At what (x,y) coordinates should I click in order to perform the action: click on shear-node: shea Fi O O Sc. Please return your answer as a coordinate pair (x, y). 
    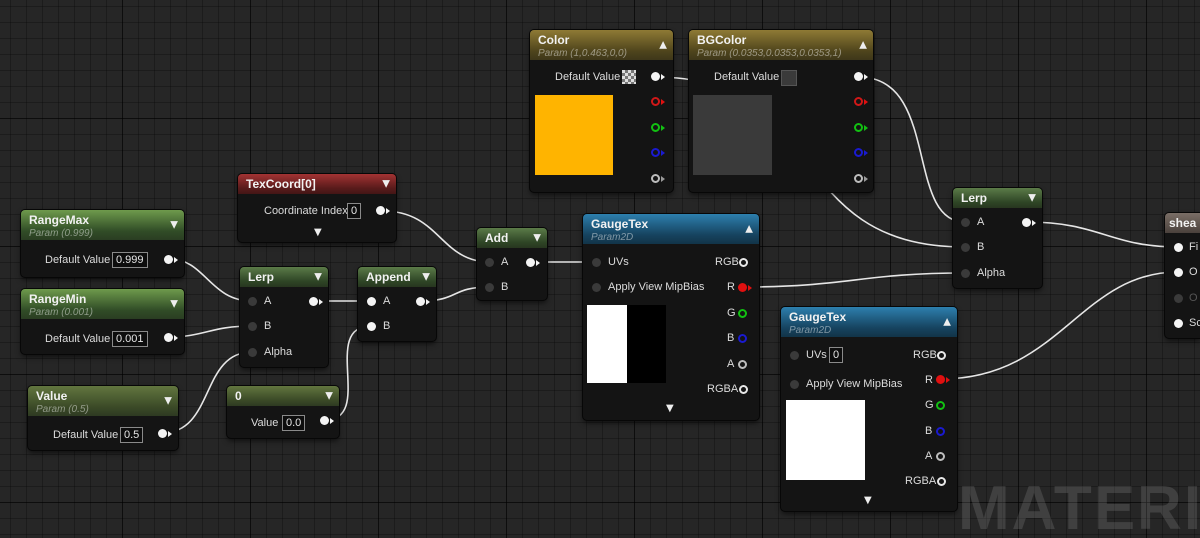
    Looking at the image, I should click on (1182, 275).